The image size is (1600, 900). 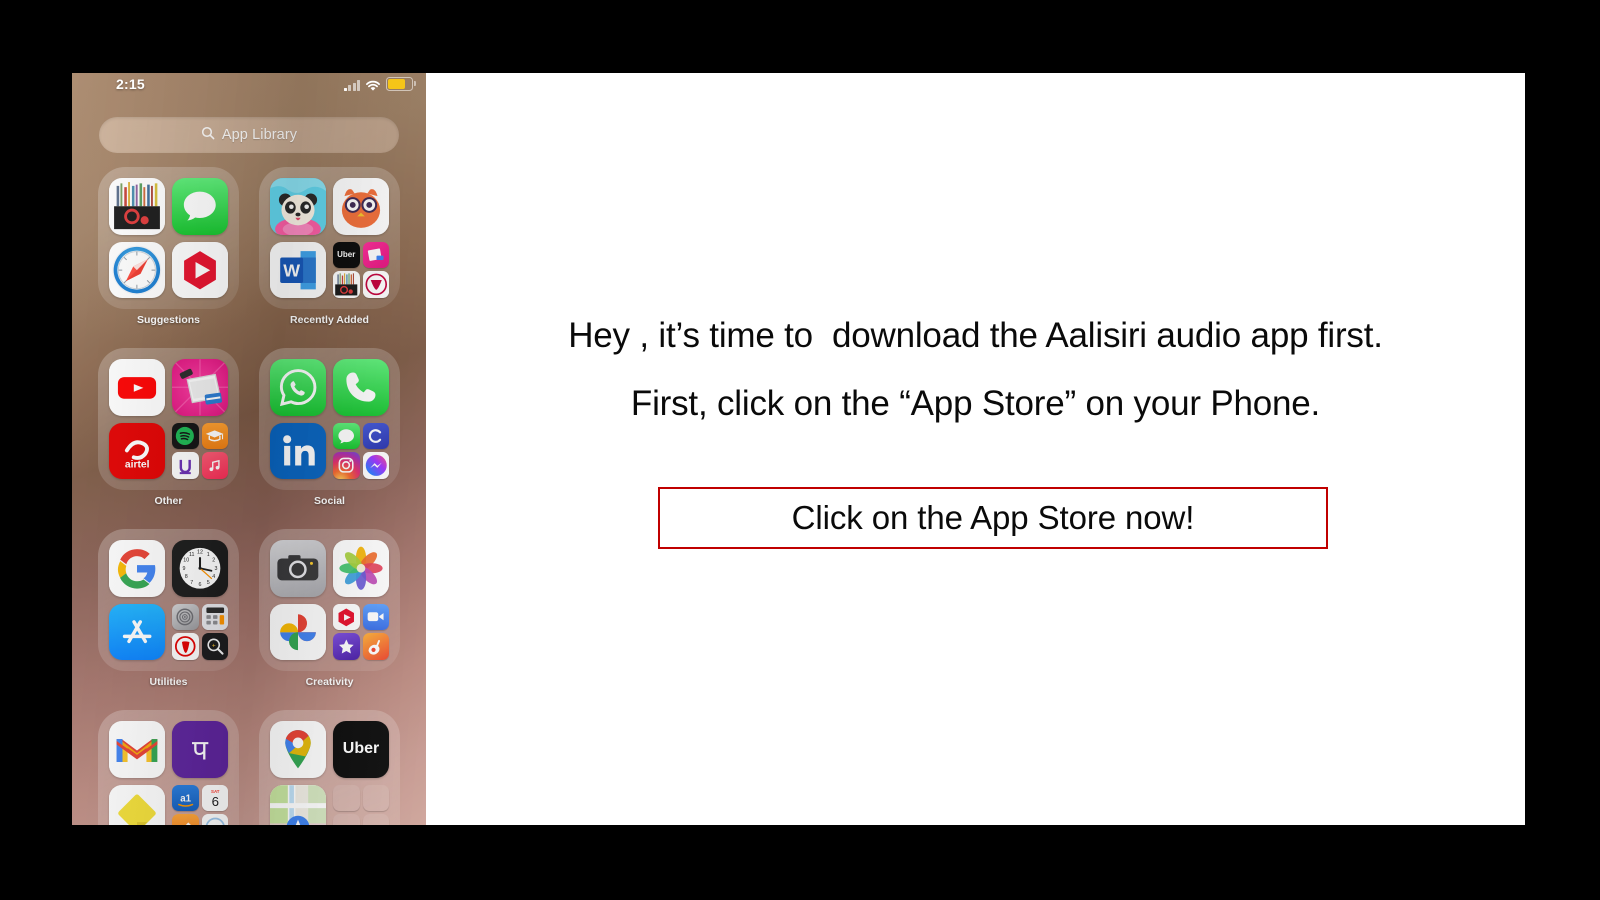 I want to click on scanner-app, so click(x=346, y=284).